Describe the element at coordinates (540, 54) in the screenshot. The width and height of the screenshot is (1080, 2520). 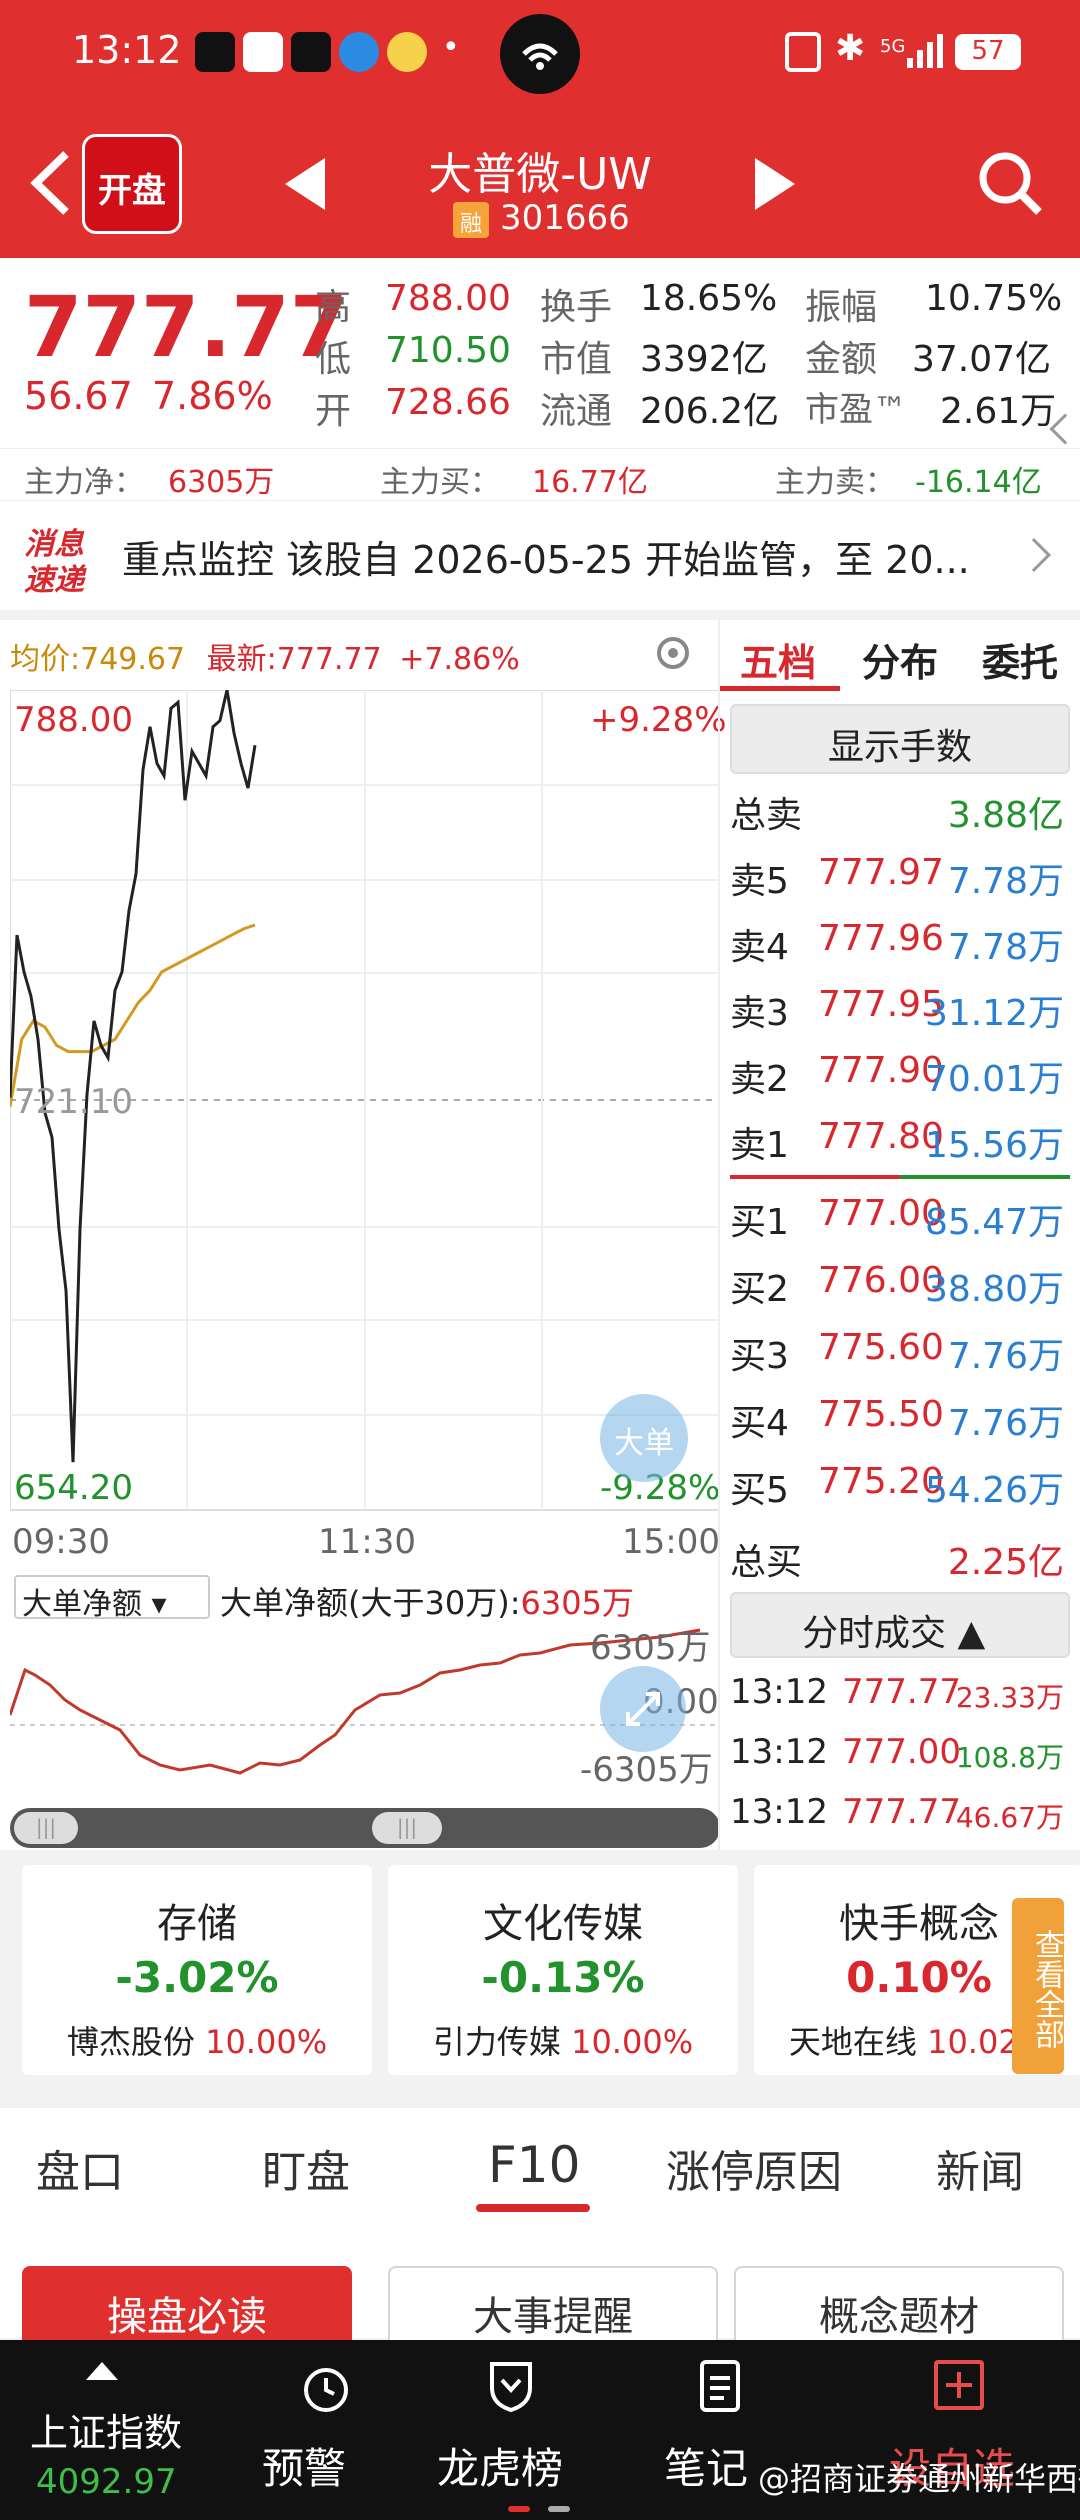
I see `status-bar: 13:12 • ✱ 5G 57` at that location.